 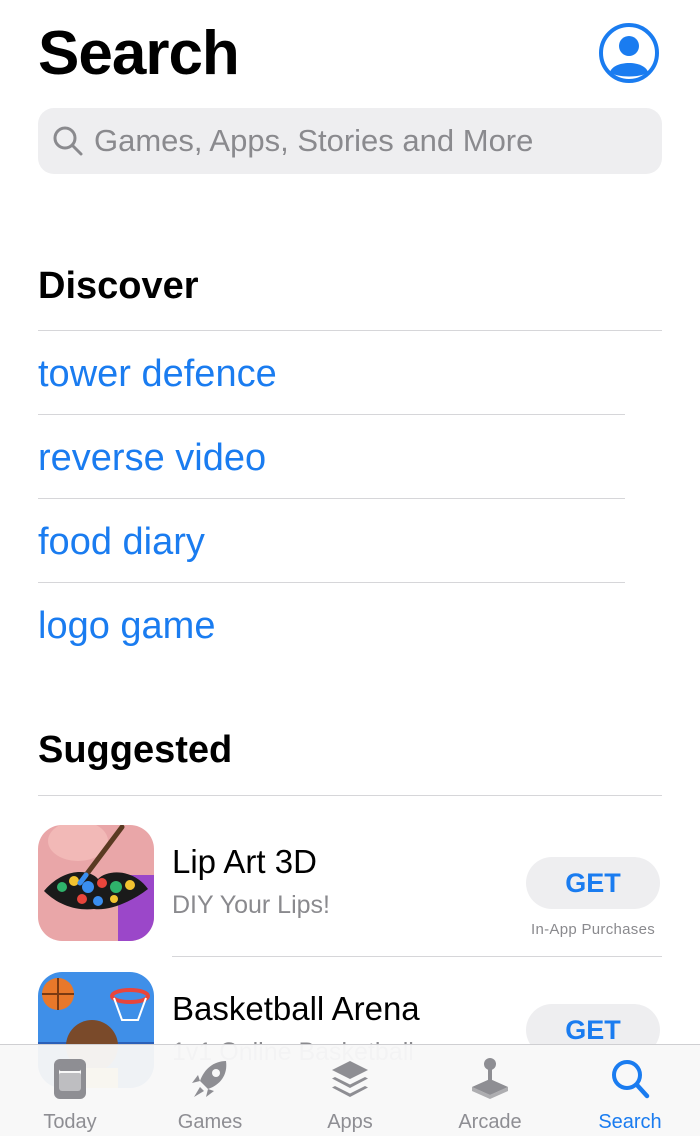 I want to click on discover-item: food diary, so click(x=121, y=542).